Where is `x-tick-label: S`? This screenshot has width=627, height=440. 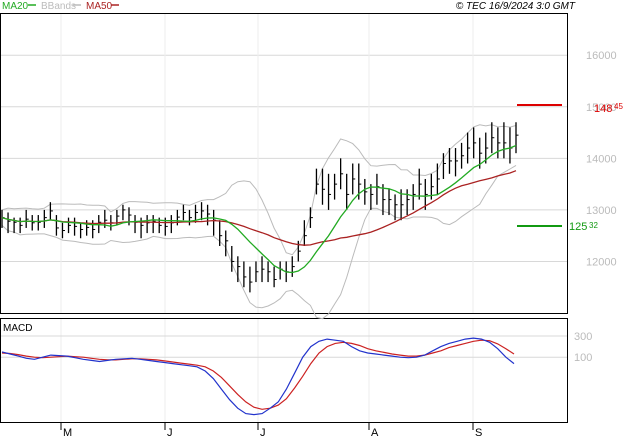
x-tick-label: S is located at coordinates (478, 433).